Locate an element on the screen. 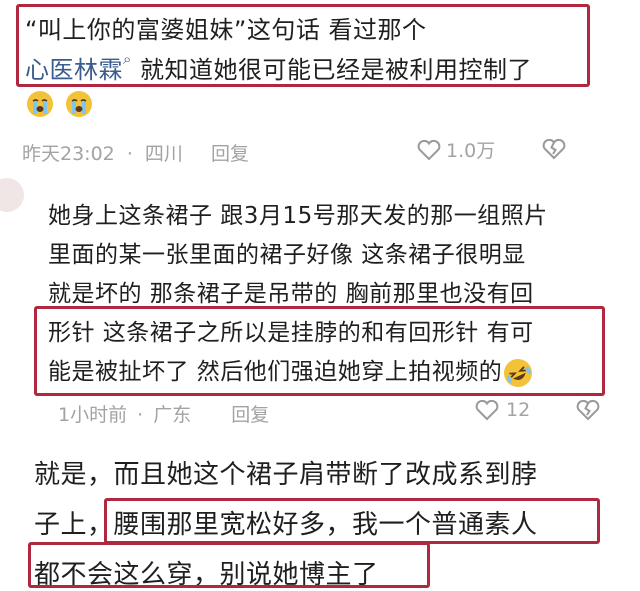  avatar is located at coordinates (12, 195).